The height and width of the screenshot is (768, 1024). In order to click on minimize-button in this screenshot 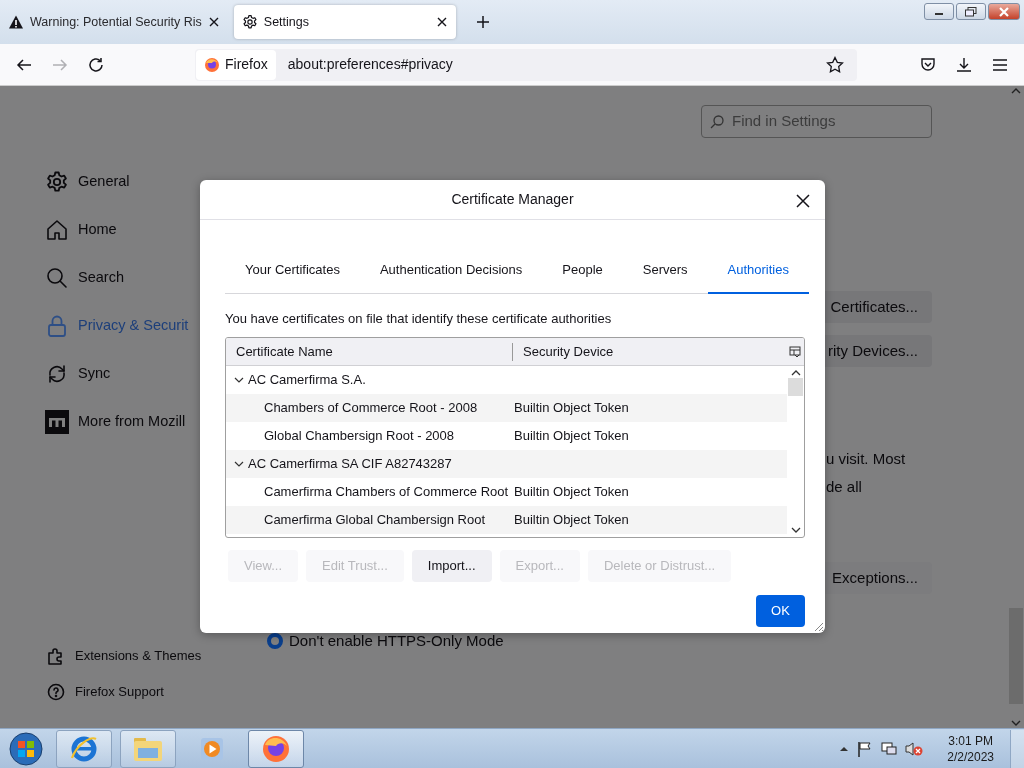, I will do `click(939, 11)`.